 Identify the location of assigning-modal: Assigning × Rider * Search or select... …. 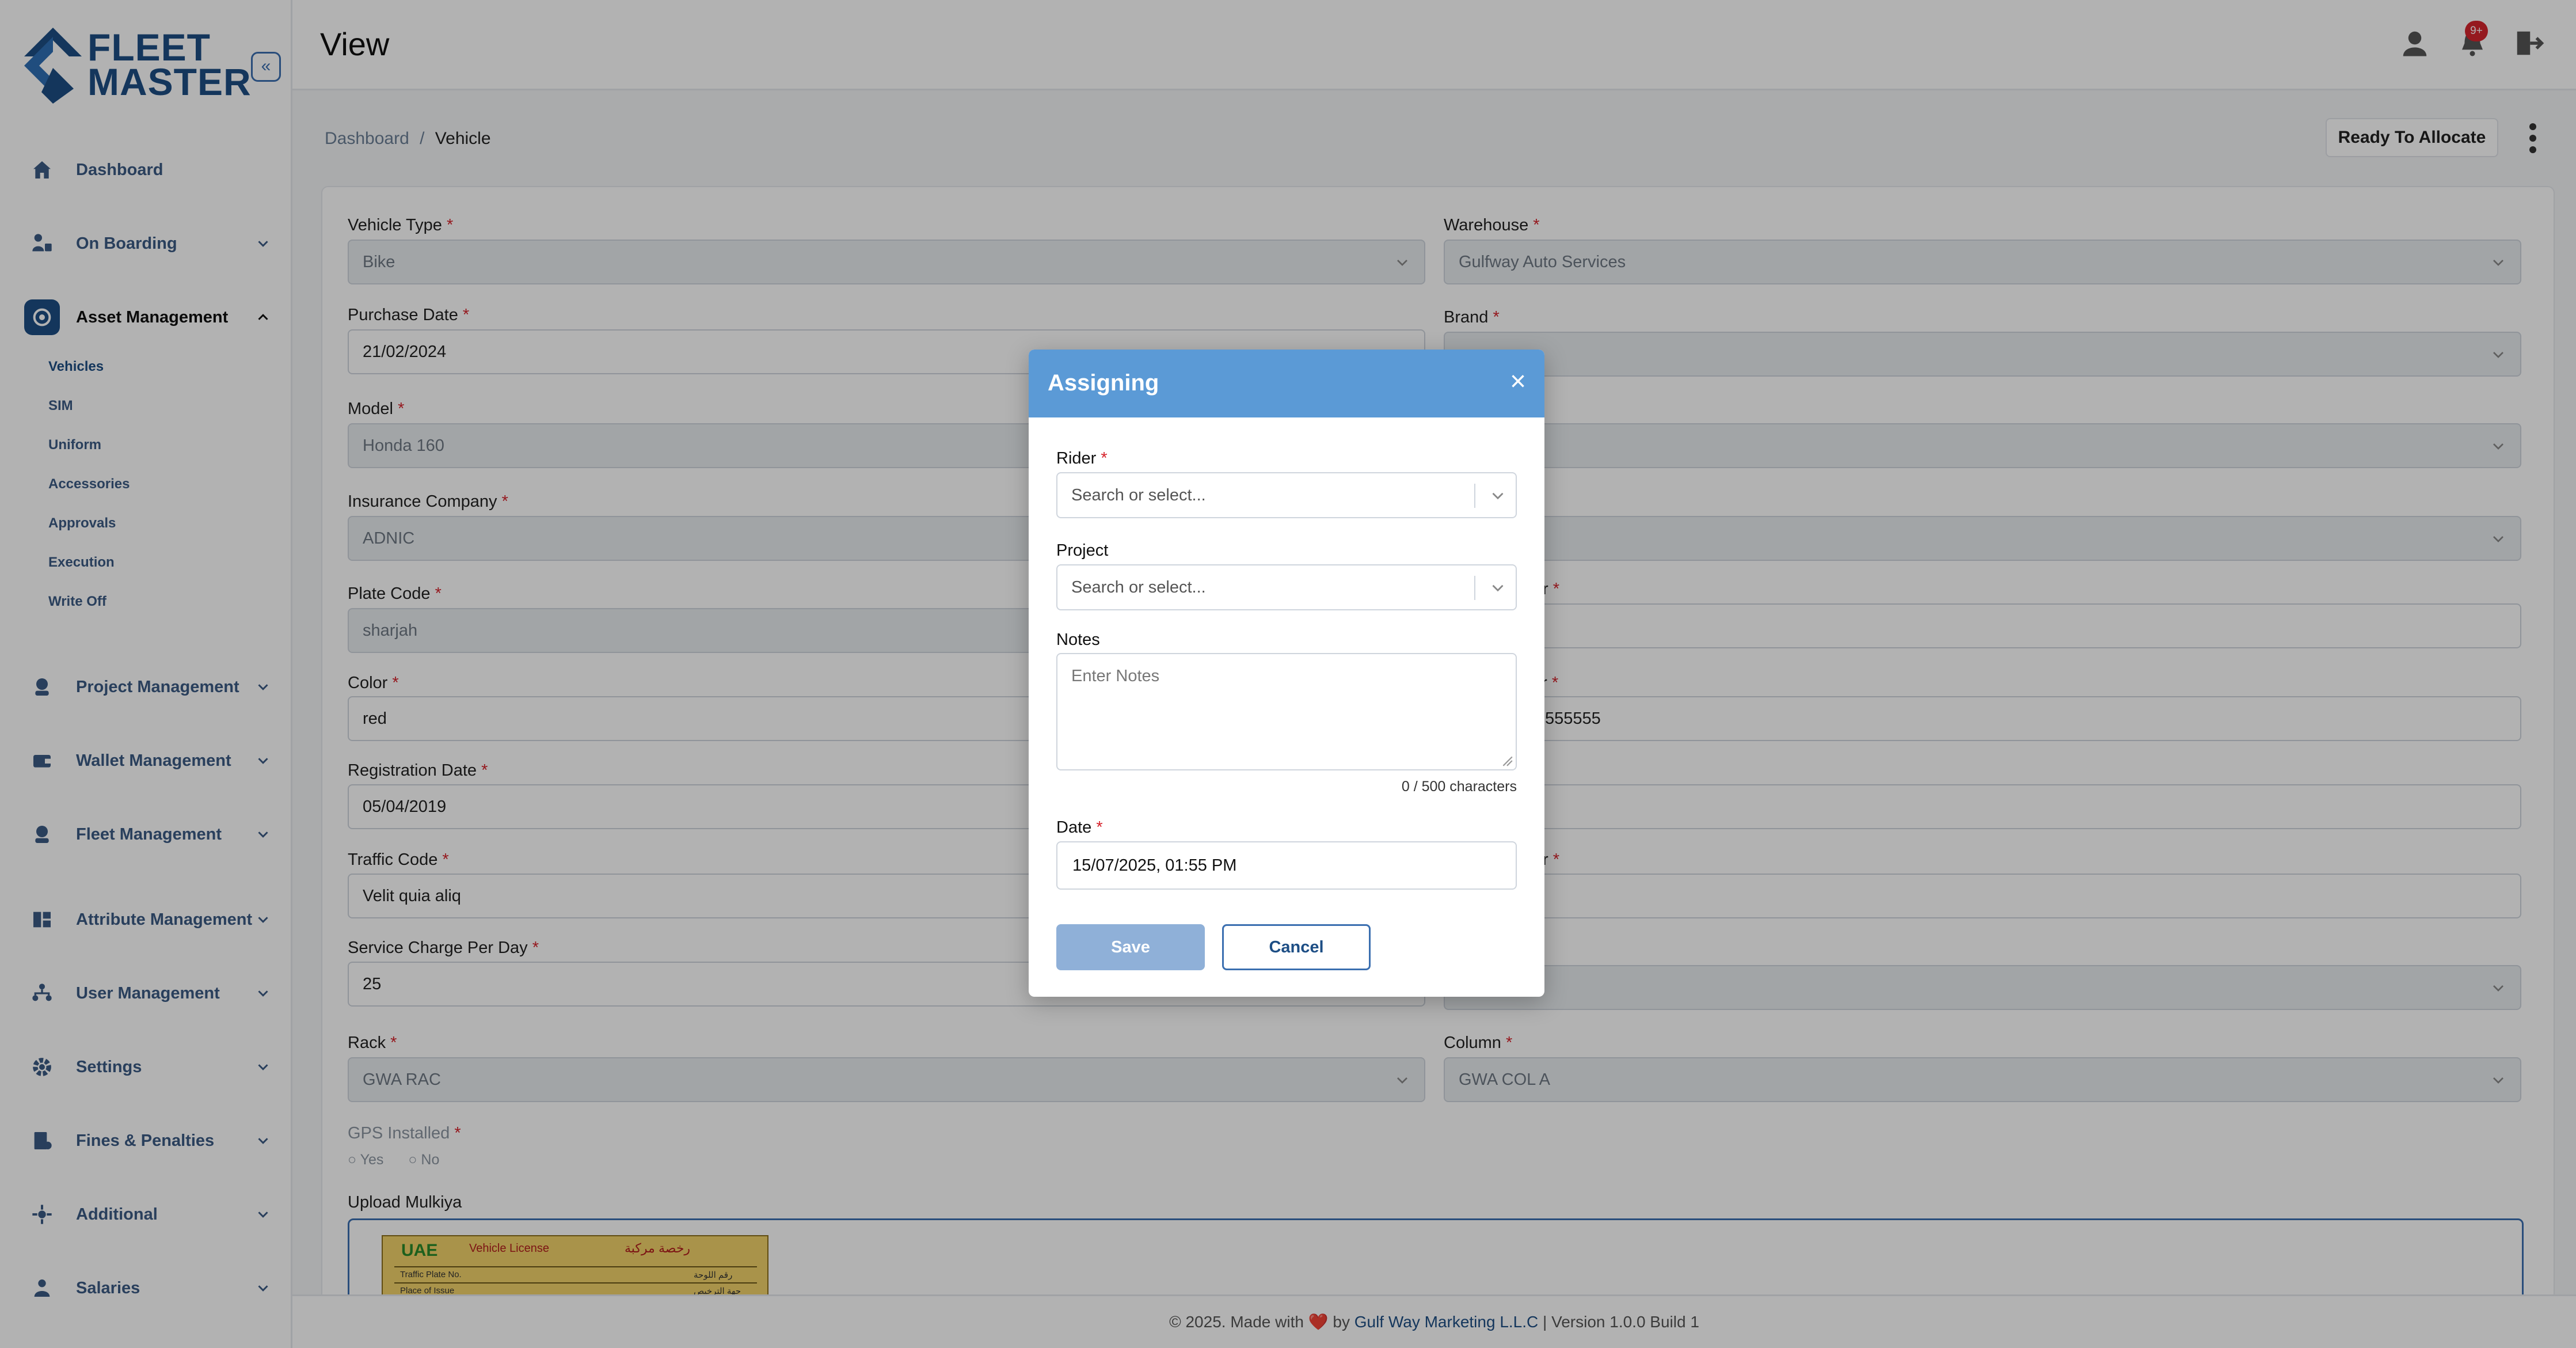
(1286, 673).